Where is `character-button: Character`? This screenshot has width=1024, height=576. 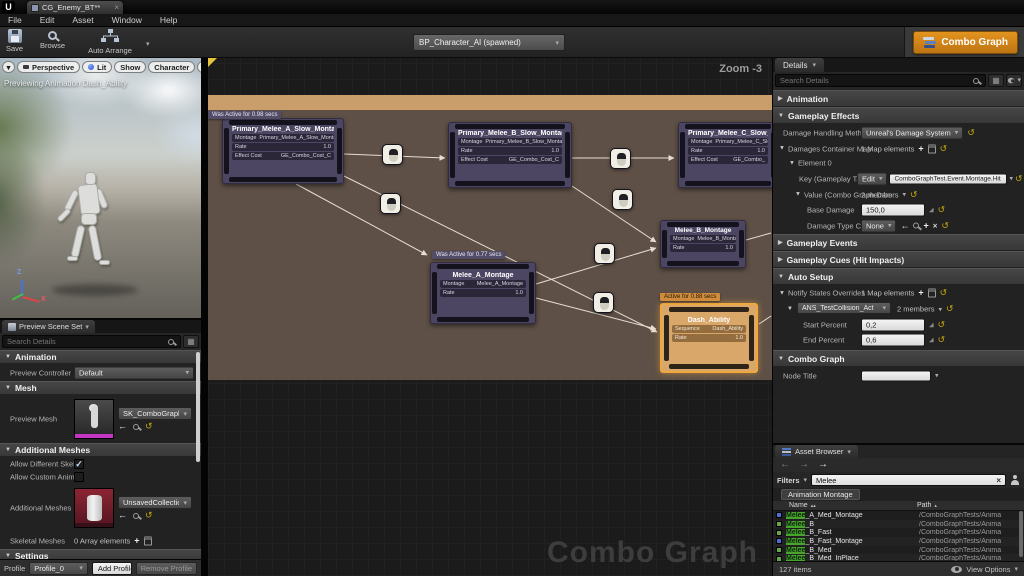
character-button: Character is located at coordinates (172, 67).